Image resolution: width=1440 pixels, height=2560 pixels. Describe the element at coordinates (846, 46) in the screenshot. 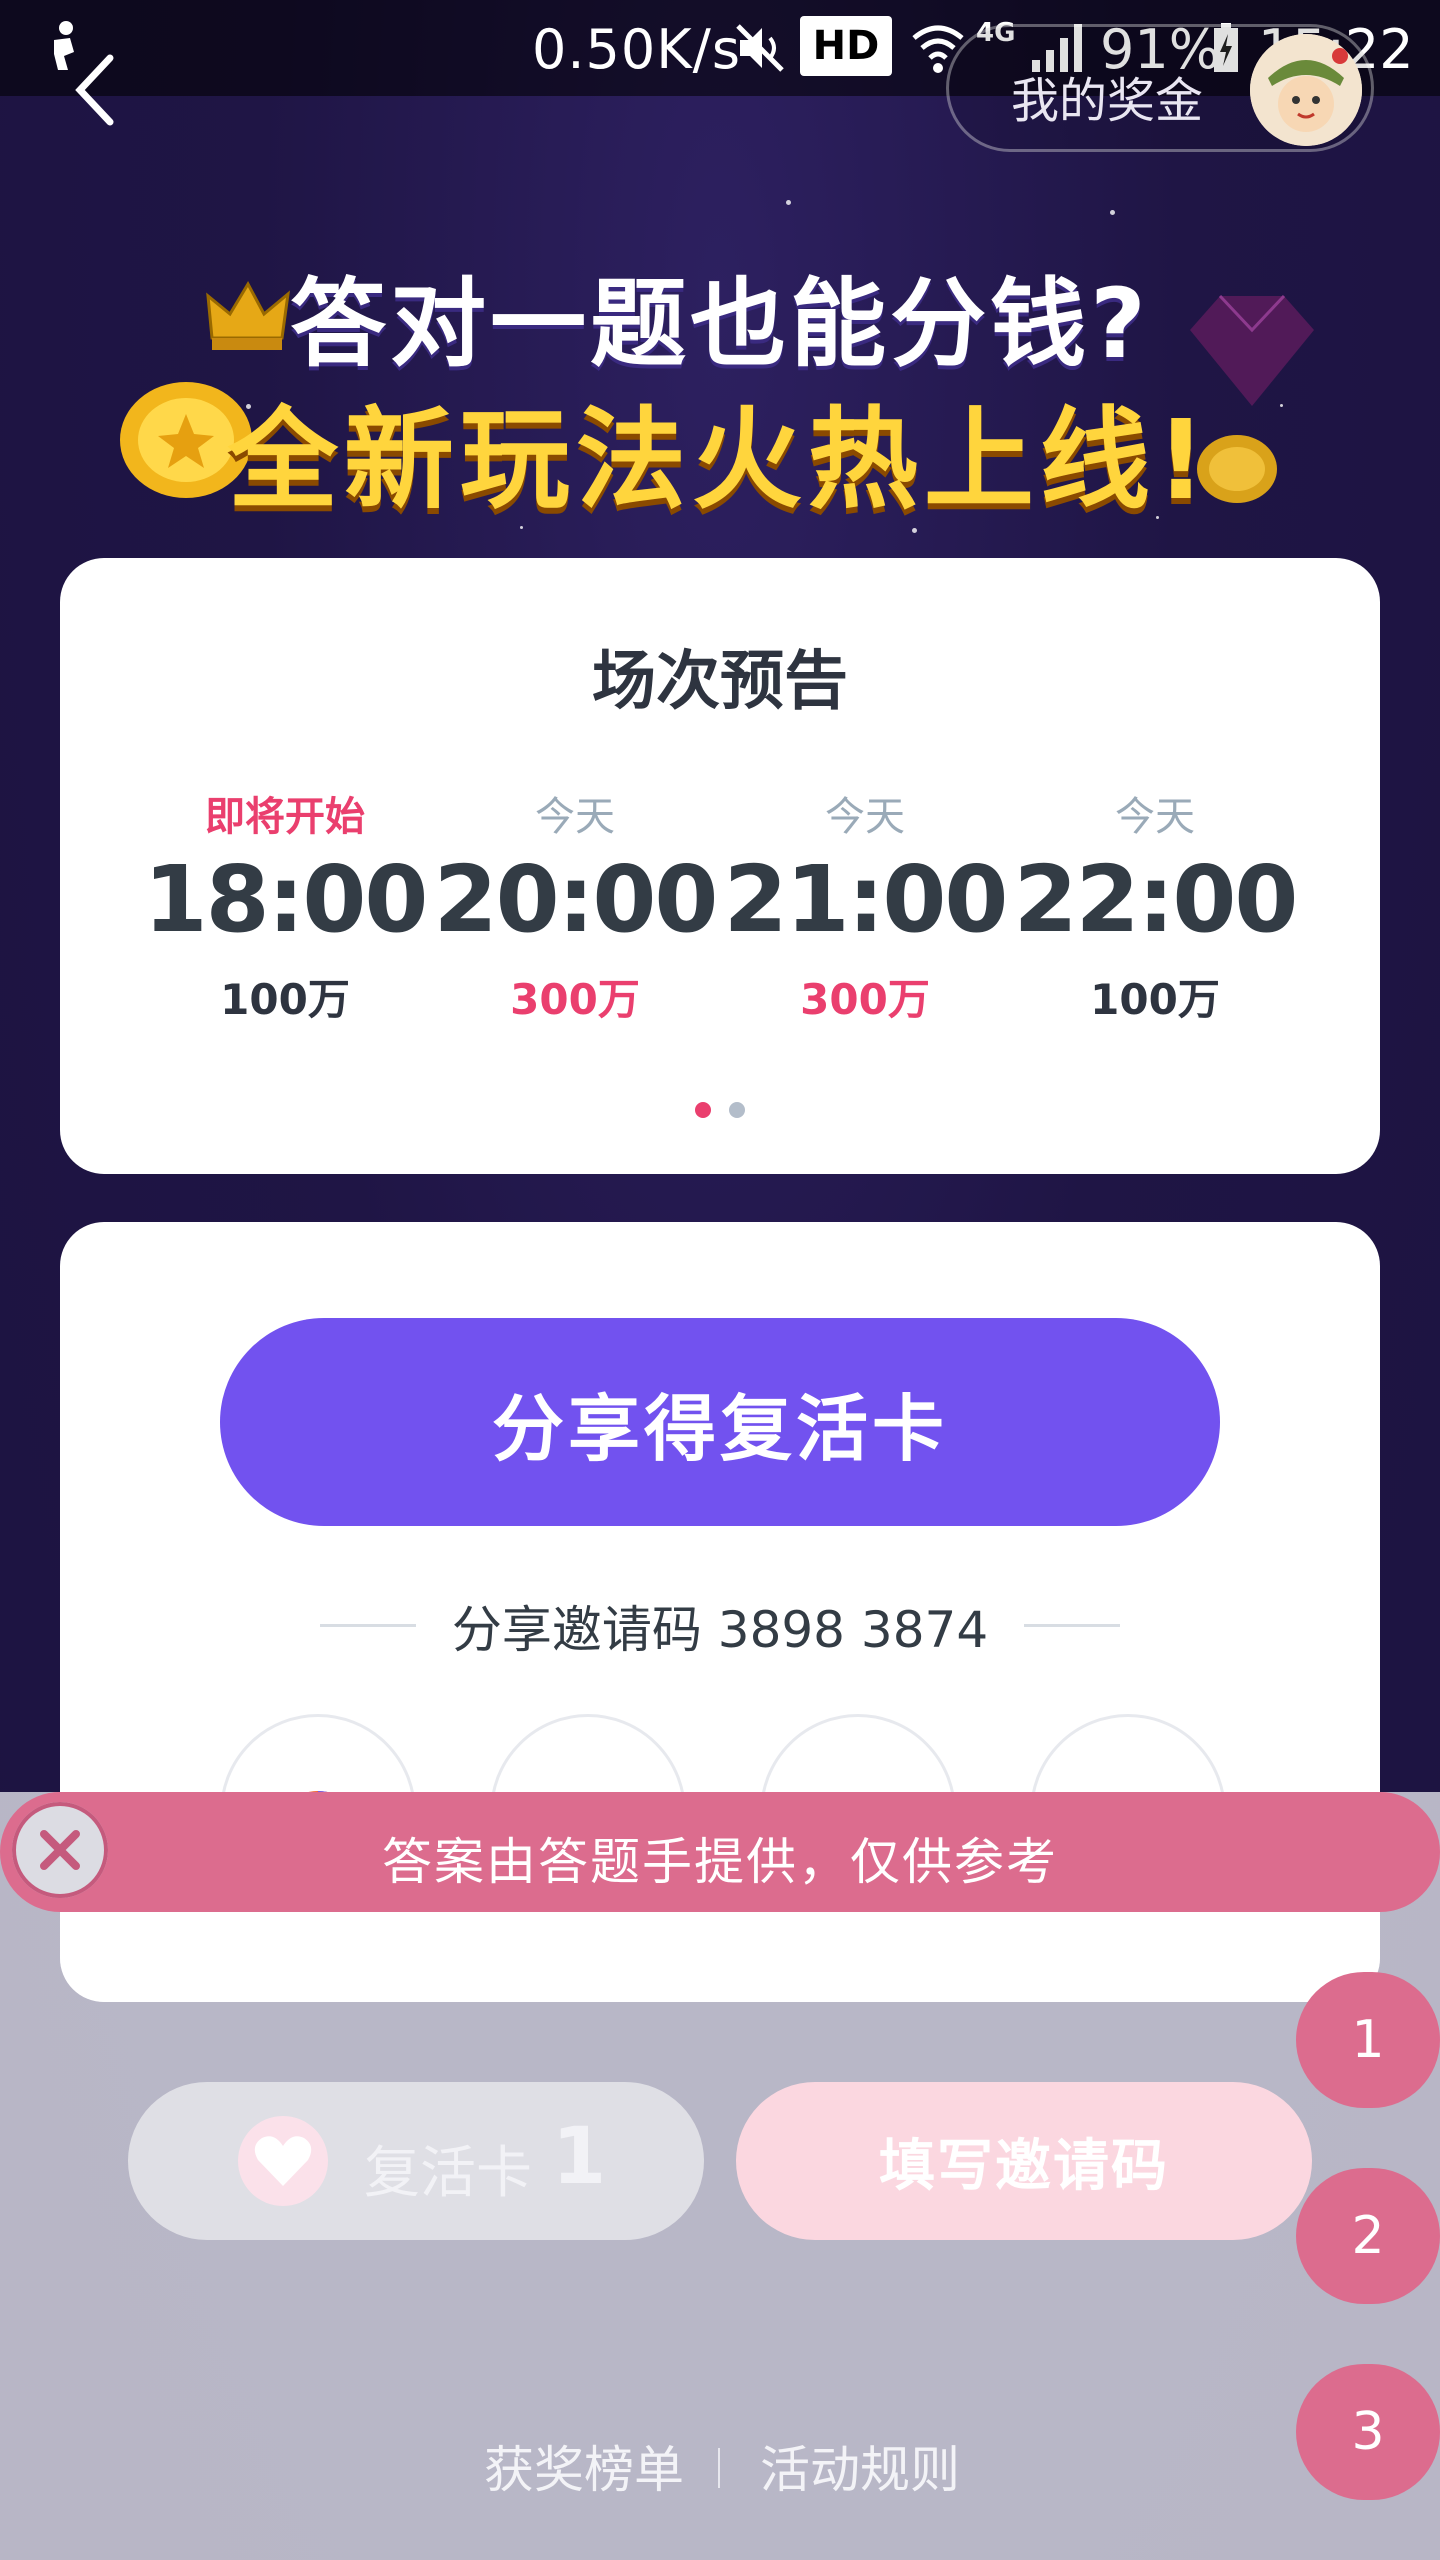

I see `hd-badge: HD` at that location.